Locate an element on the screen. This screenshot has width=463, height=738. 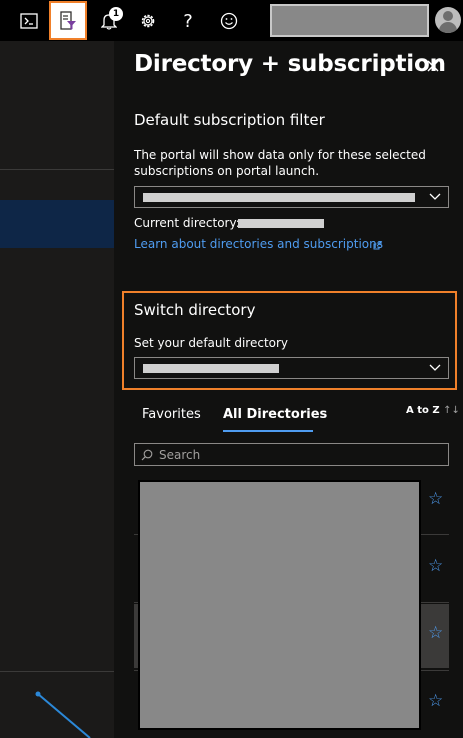
default-directory-dropdown is located at coordinates (291, 368).